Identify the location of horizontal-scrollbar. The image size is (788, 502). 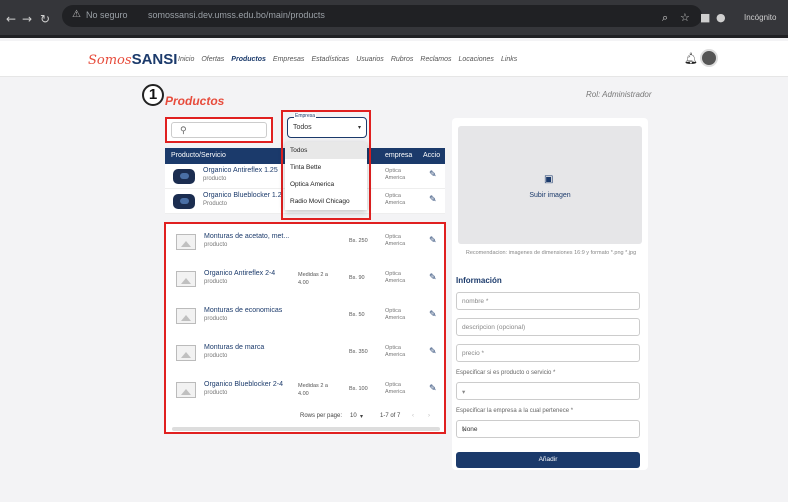
(306, 429).